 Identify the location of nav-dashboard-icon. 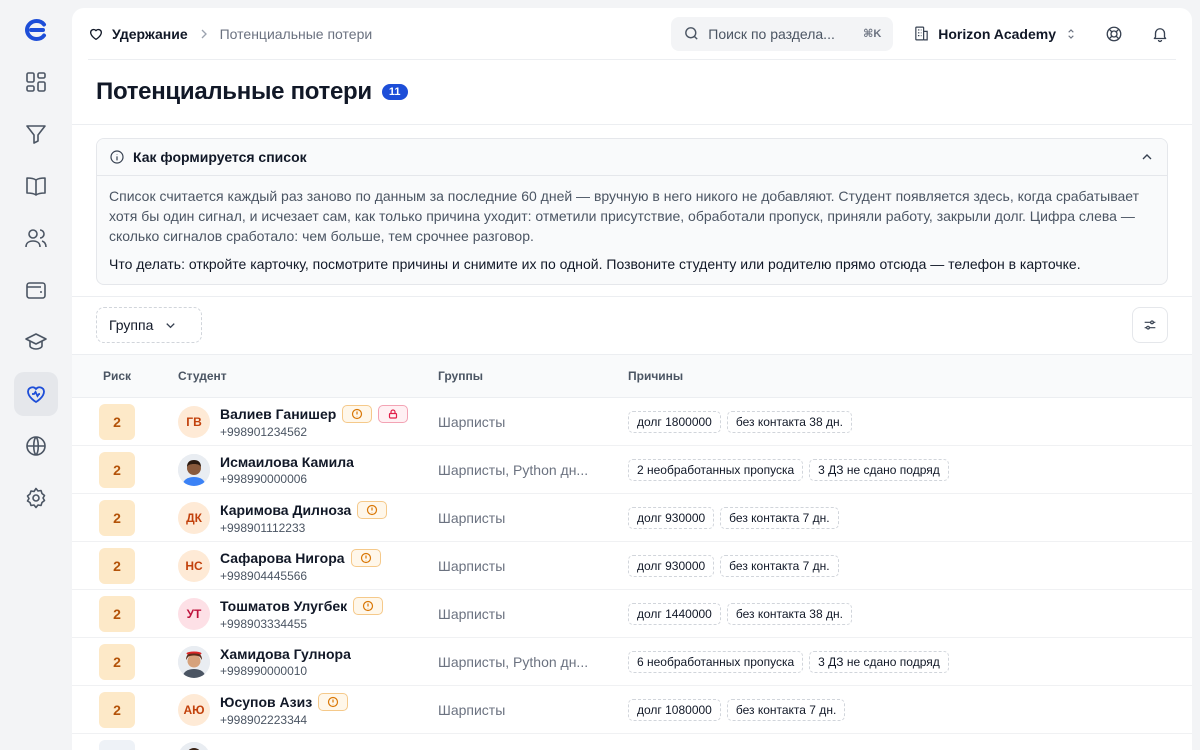
(36, 82).